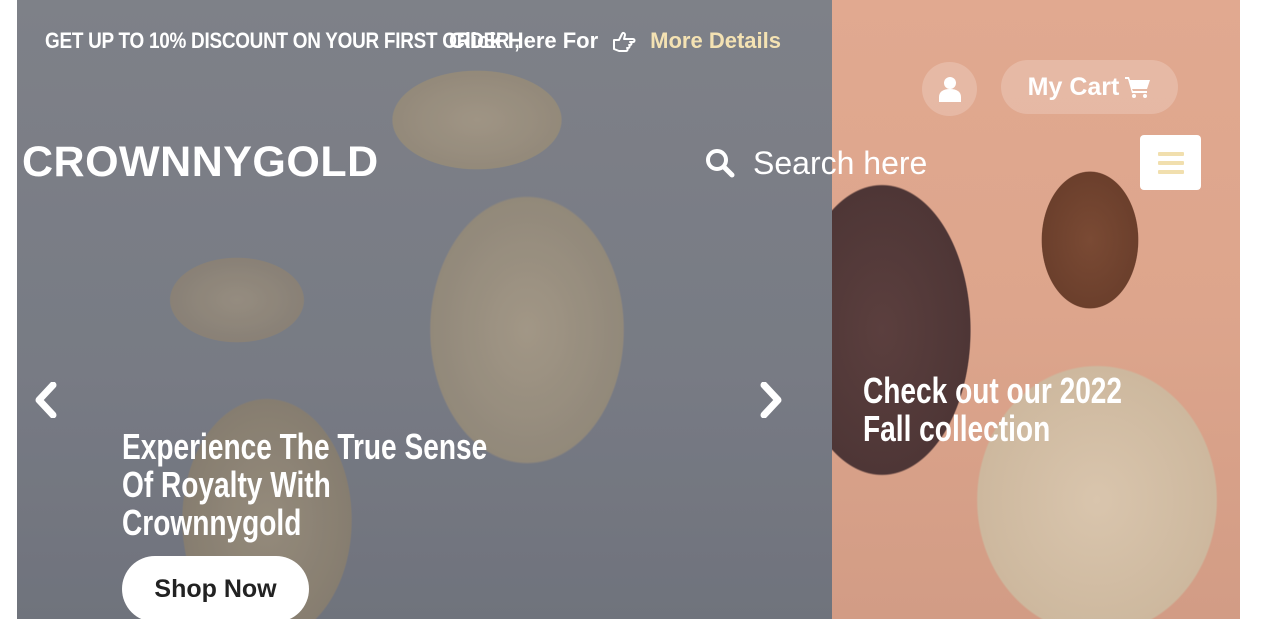  Describe the element at coordinates (1073, 86) in the screenshot. I see `cart-label: My Cart` at that location.